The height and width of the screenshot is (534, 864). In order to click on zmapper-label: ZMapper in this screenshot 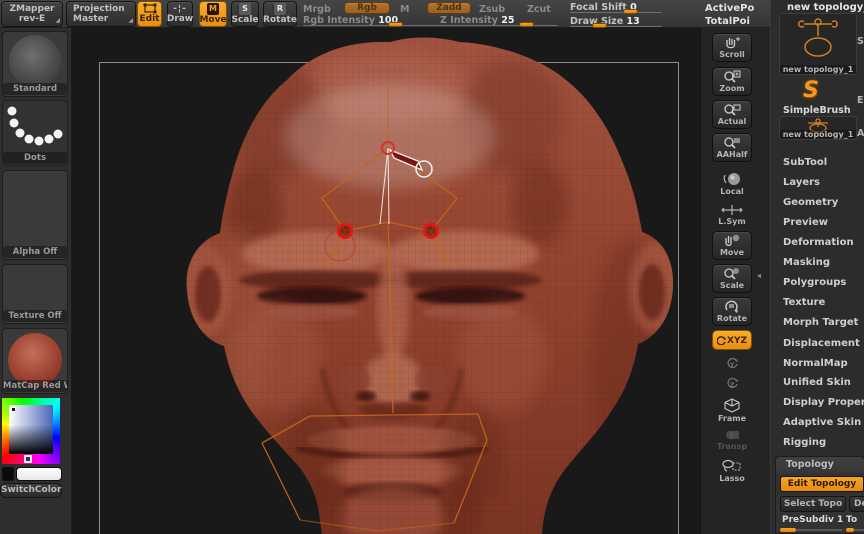, I will do `click(32, 8)`.